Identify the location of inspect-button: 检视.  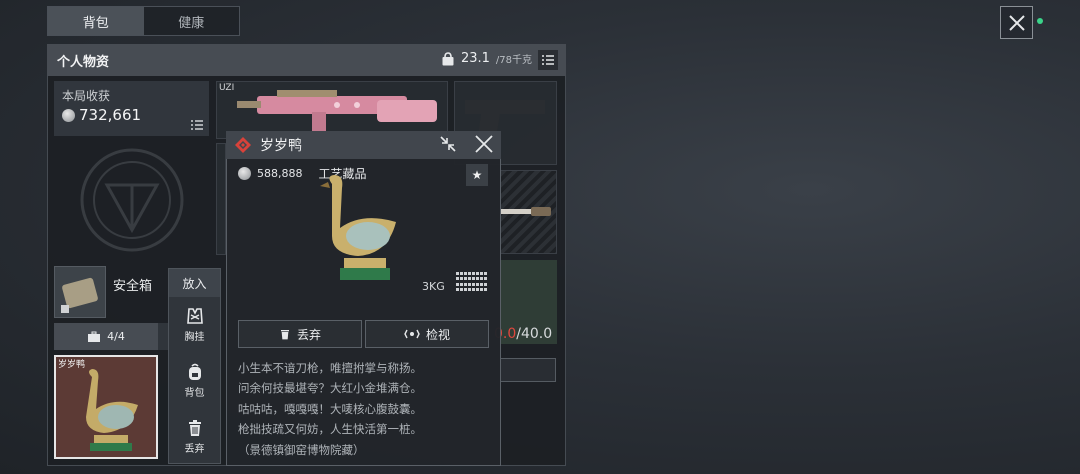
(427, 334).